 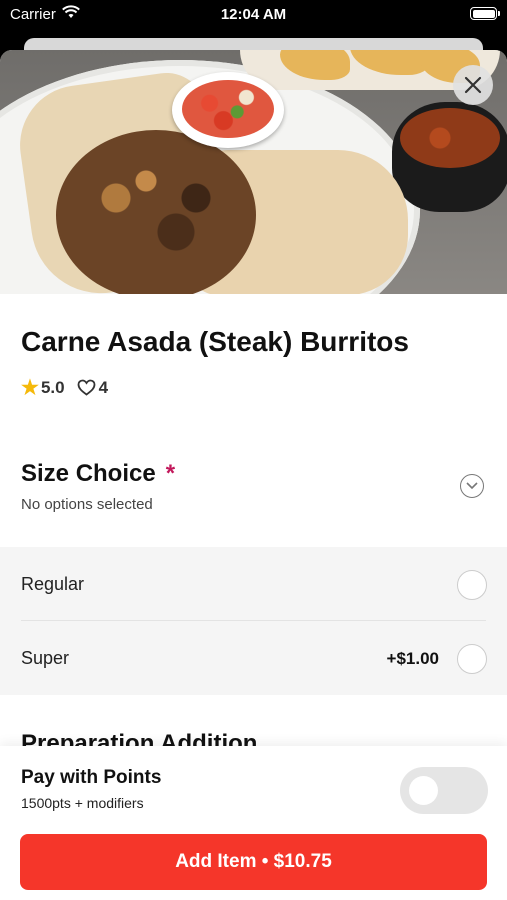 I want to click on close-button, so click(x=473, y=85).